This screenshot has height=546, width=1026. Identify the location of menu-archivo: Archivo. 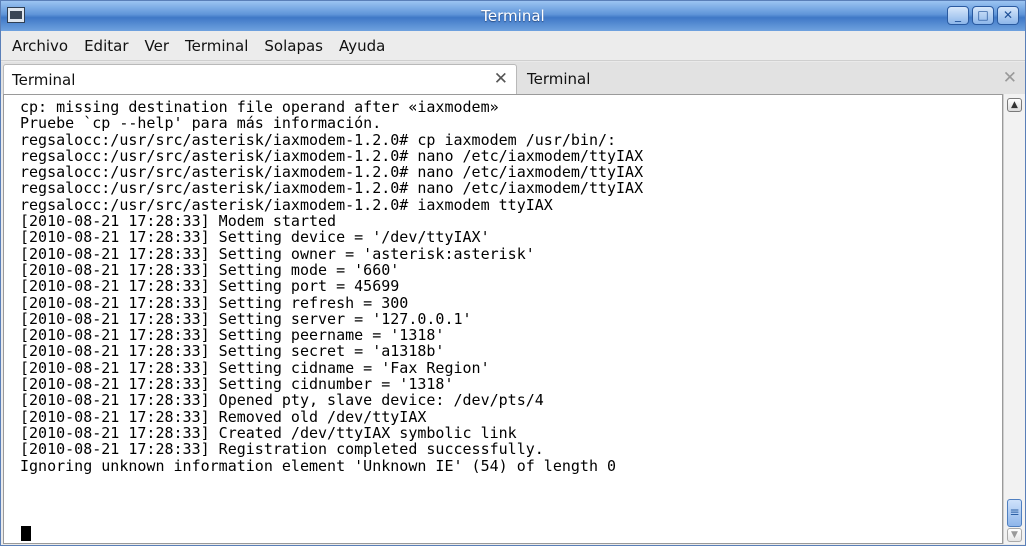
(40, 46).